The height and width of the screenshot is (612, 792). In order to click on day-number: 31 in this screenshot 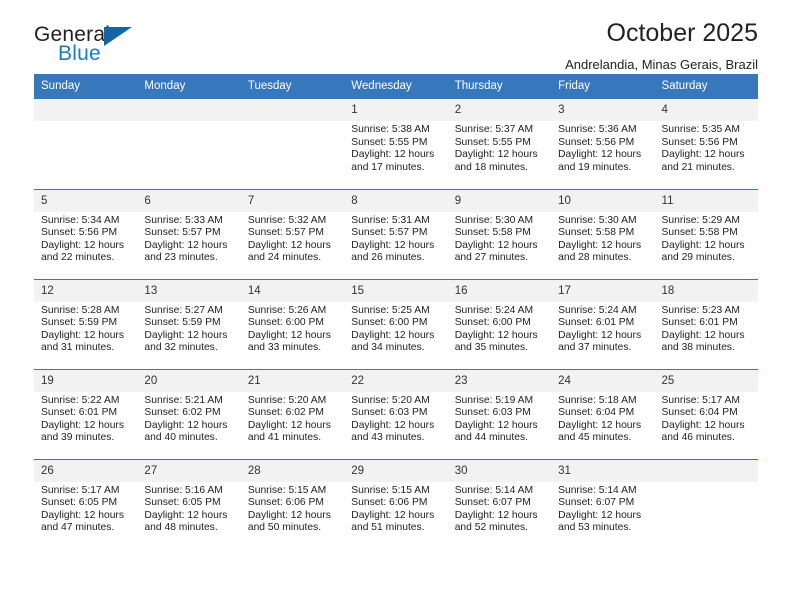, I will do `click(603, 470)`.